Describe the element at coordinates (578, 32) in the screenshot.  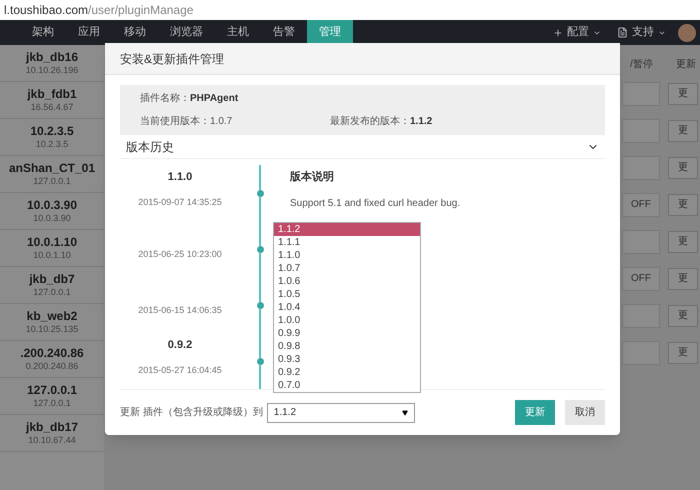
I see `config-menu: 配置` at that location.